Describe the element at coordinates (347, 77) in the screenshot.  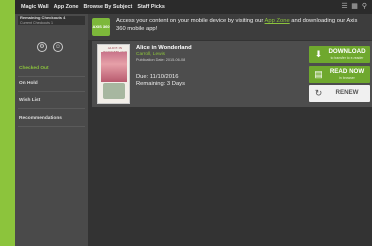
I see `read-now-sub-label: in browser` at that location.